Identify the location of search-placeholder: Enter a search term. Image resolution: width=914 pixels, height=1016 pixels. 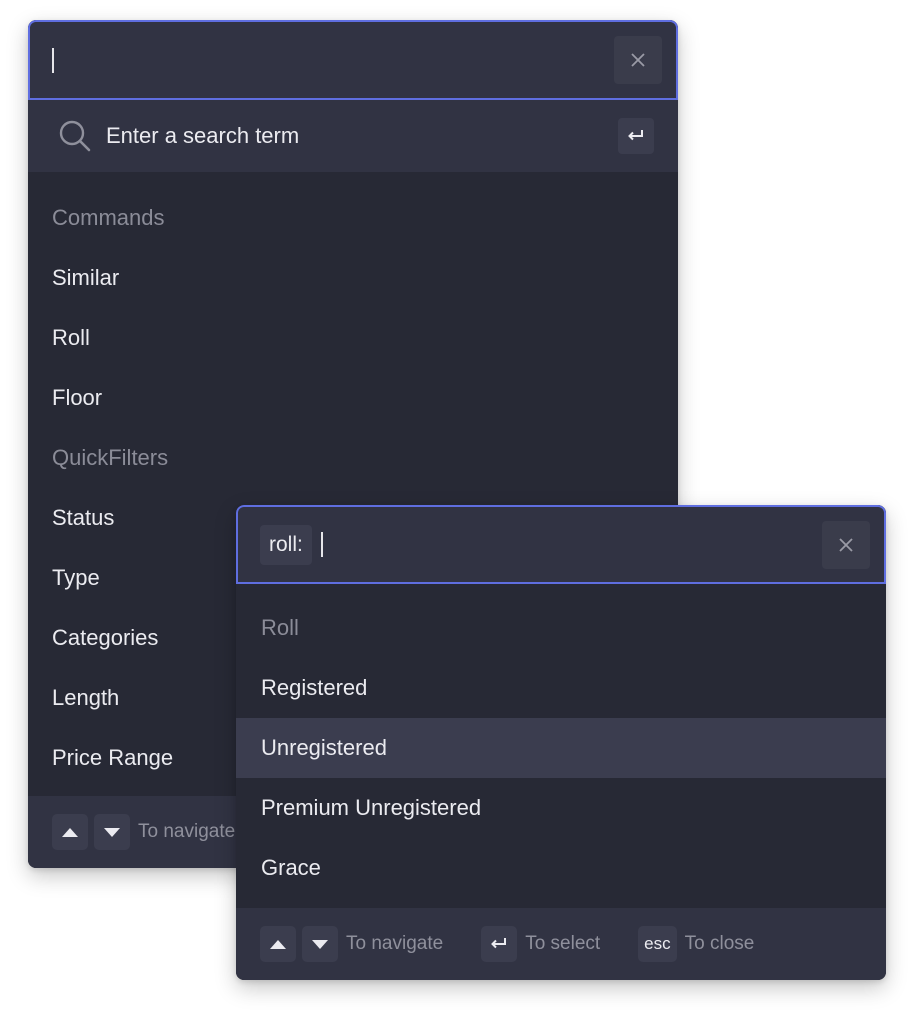
(203, 135).